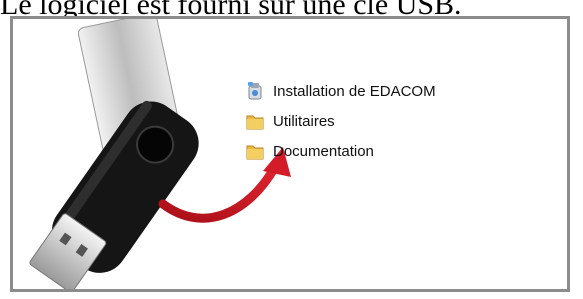 This screenshot has height=299, width=583. I want to click on file-item-utilitaires: Utilitaires, so click(340, 121).